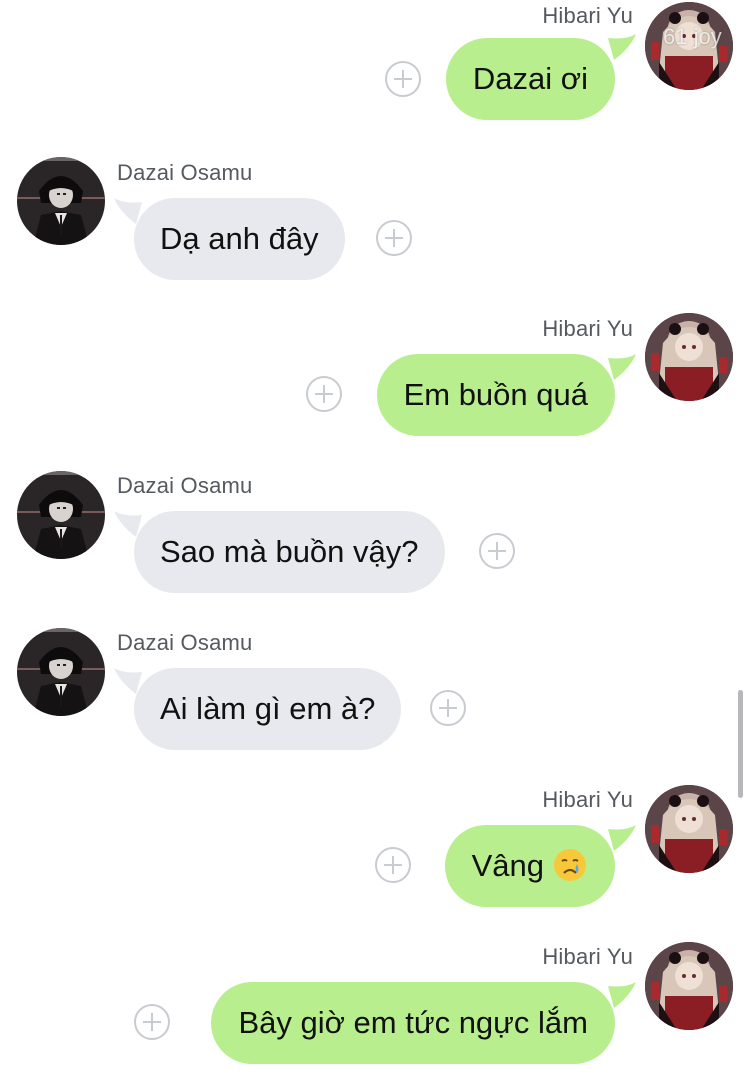  What do you see at coordinates (692, 36) in the screenshot?
I see `watermark: 61 joy` at bounding box center [692, 36].